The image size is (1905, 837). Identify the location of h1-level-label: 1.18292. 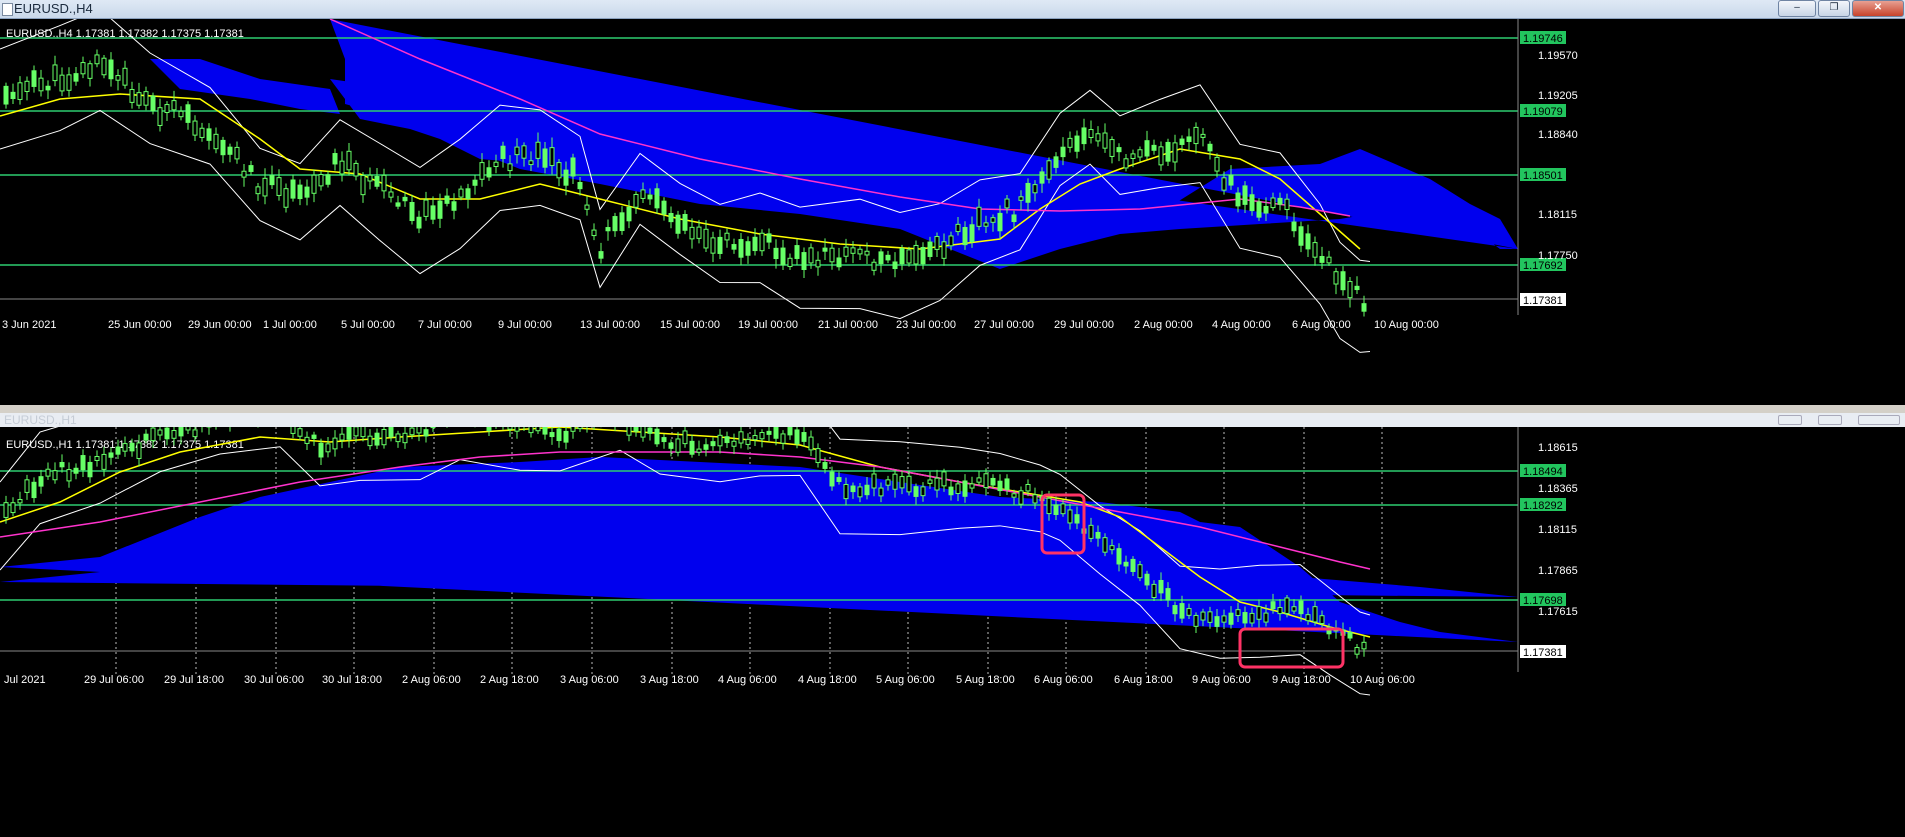
(1543, 506).